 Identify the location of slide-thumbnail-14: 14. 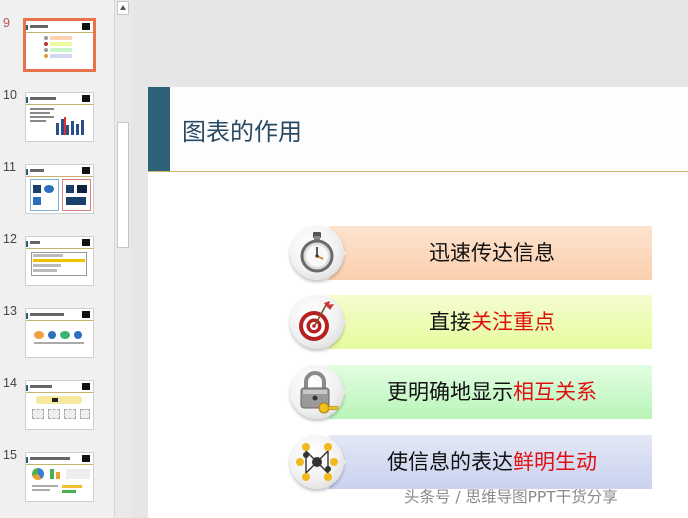
(57, 405).